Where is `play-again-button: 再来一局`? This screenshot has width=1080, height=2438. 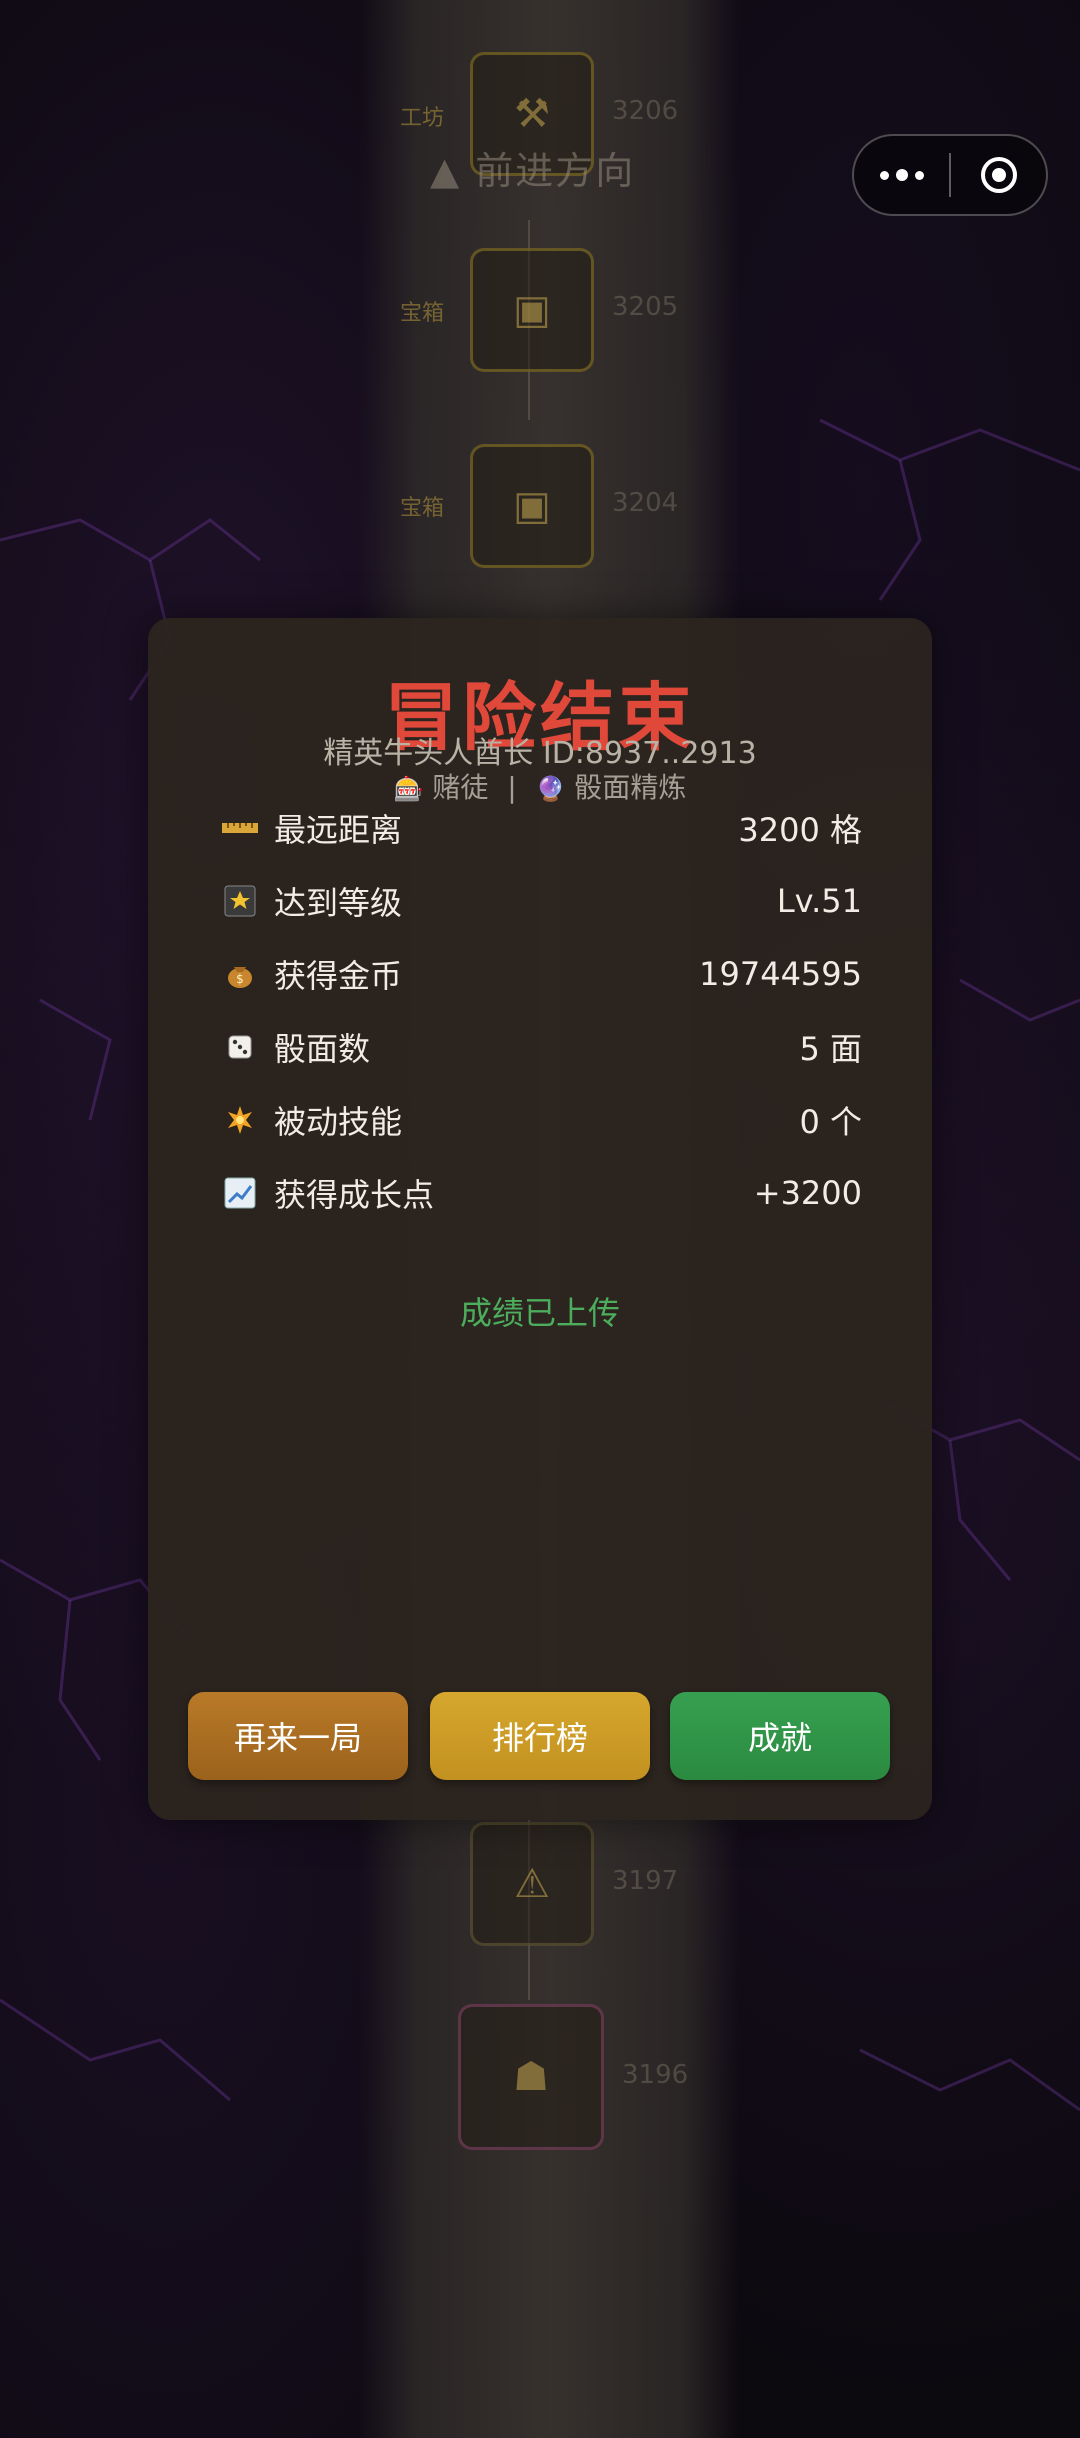
play-again-button: 再来一局 is located at coordinates (298, 1736).